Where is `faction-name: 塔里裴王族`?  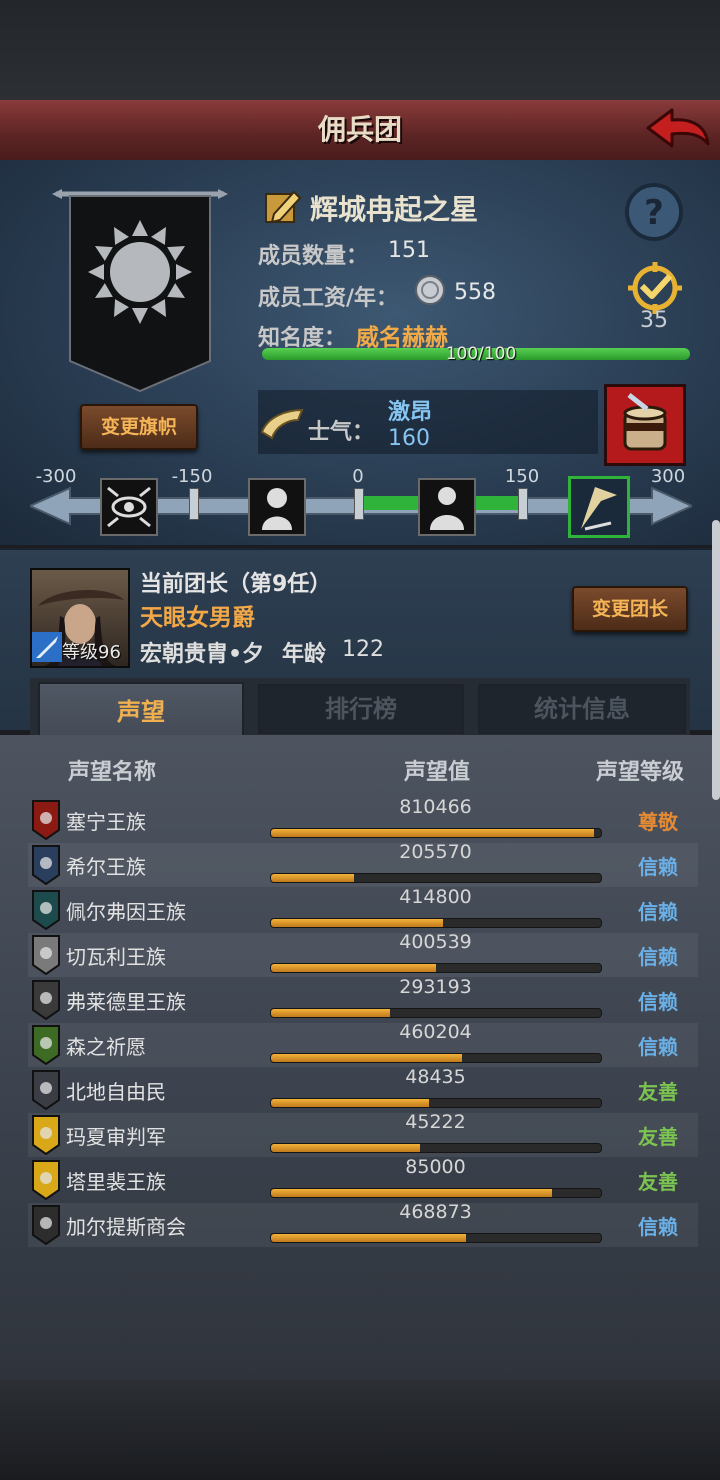 faction-name: 塔里裴王族 is located at coordinates (116, 1182).